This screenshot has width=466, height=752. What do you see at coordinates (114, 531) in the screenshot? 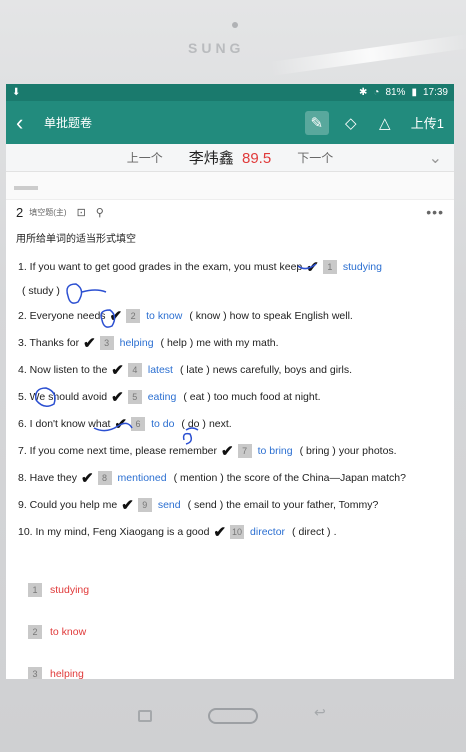
I see `item-text: 10. In my mind, Feng Xiaogang is a good` at bounding box center [114, 531].